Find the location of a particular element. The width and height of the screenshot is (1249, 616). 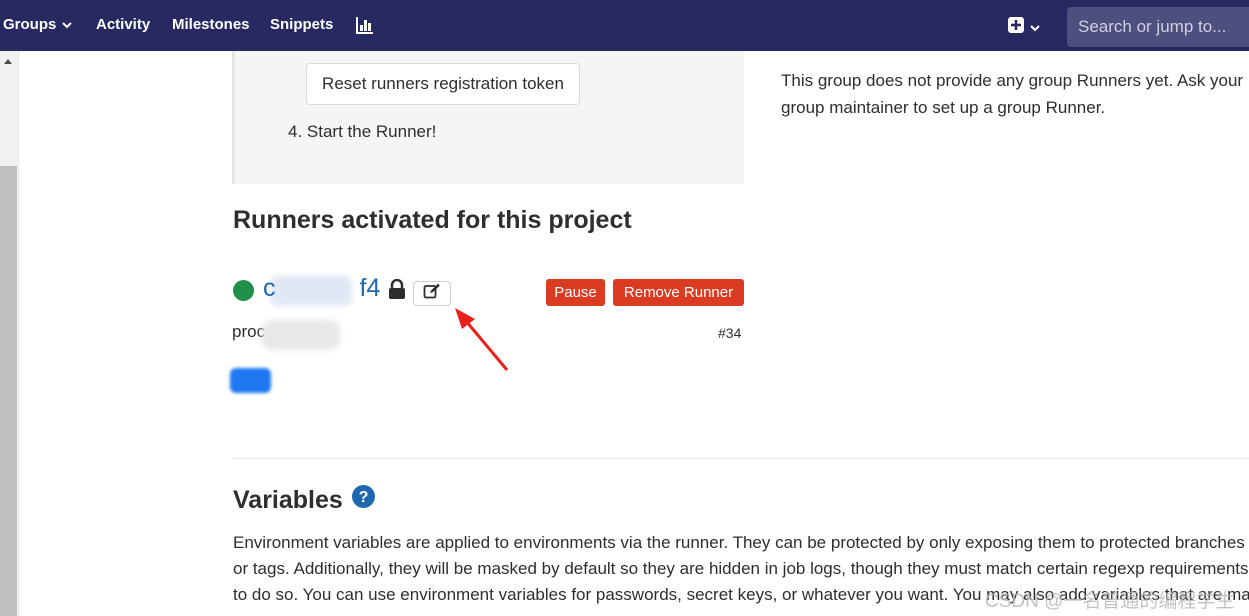

variables-section-title: Variables ? is located at coordinates (304, 500).